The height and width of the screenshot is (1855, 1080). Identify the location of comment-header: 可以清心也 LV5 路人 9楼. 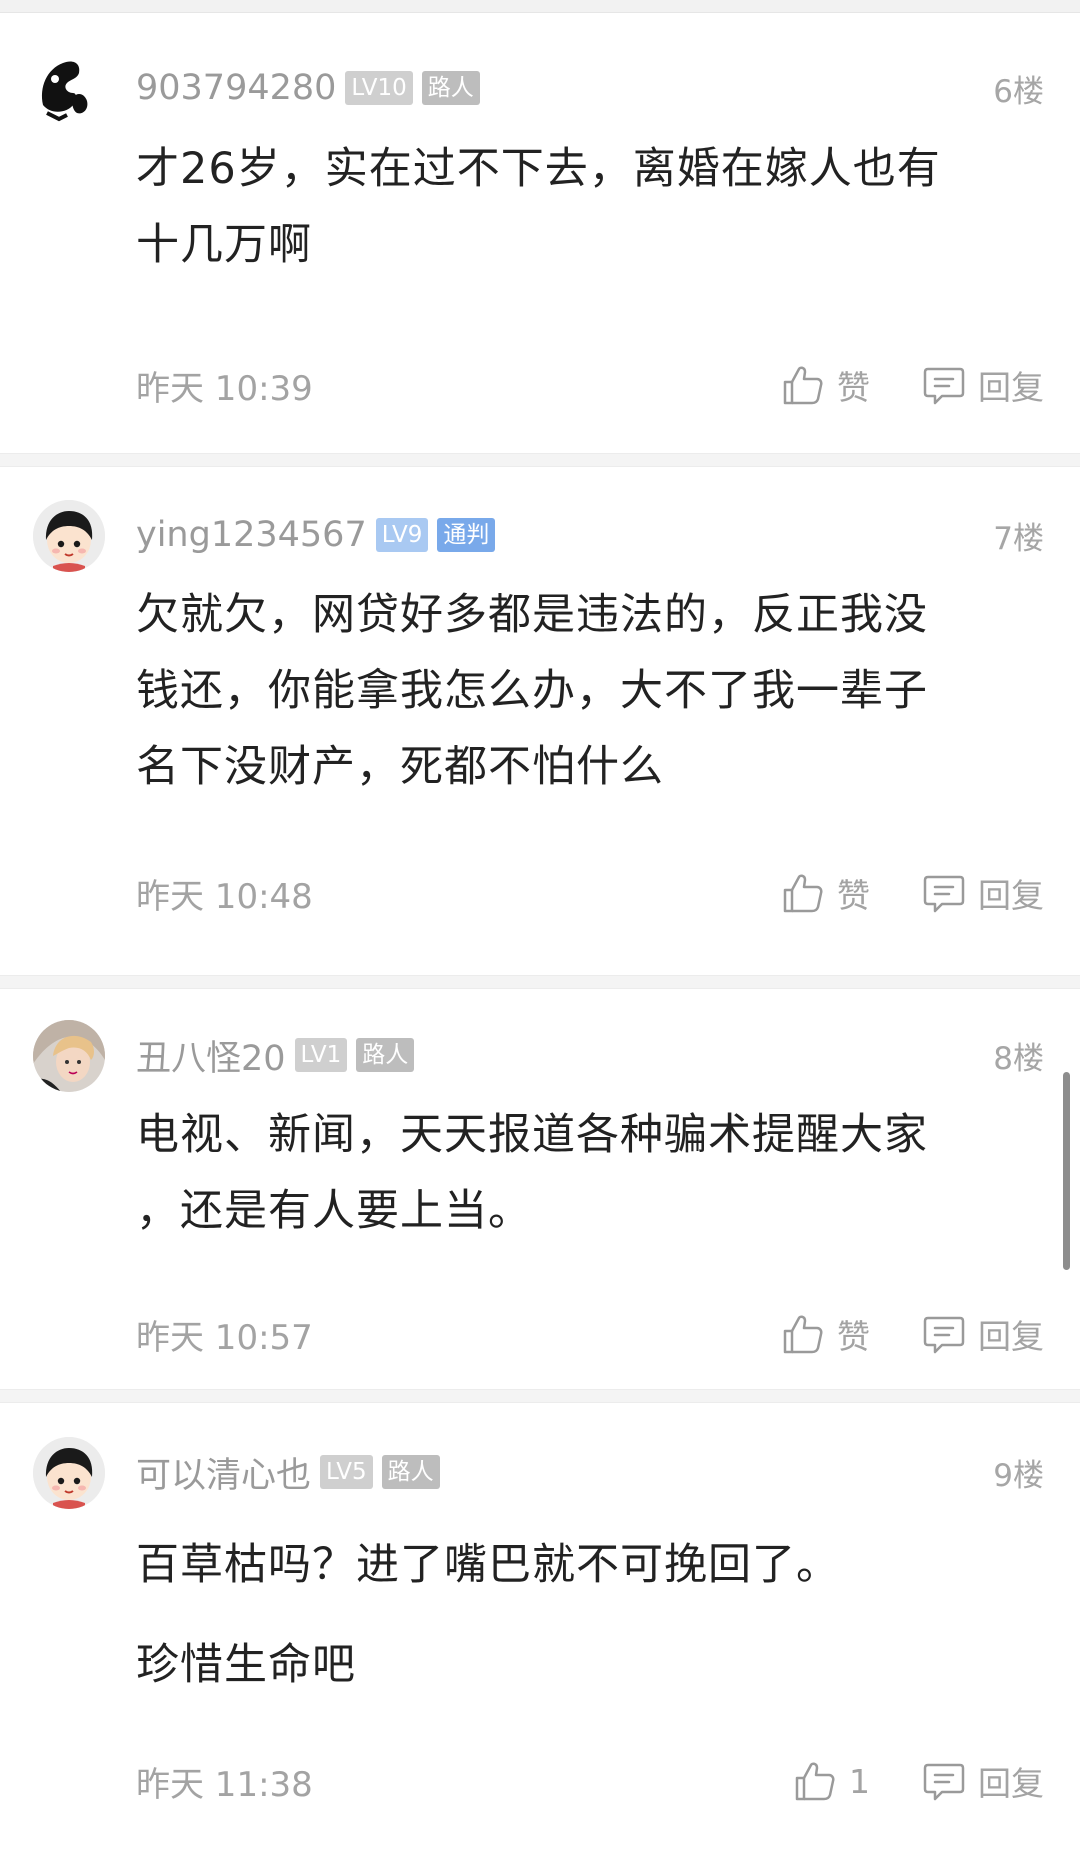
(590, 1472).